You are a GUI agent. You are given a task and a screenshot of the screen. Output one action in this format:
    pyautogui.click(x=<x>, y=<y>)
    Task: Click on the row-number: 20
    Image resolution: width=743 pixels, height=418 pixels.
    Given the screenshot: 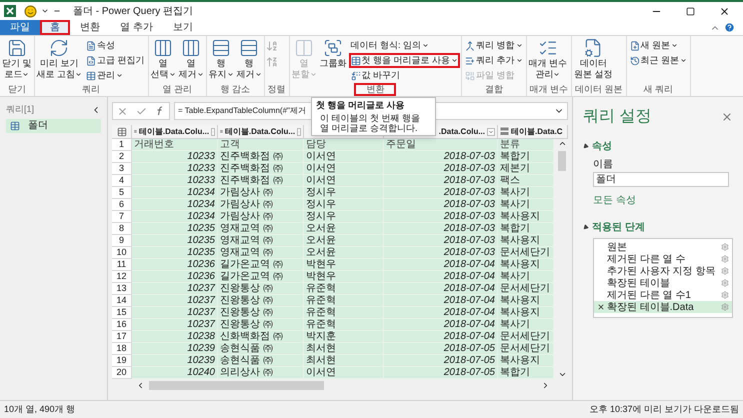 What is the action you would take?
    pyautogui.click(x=122, y=373)
    